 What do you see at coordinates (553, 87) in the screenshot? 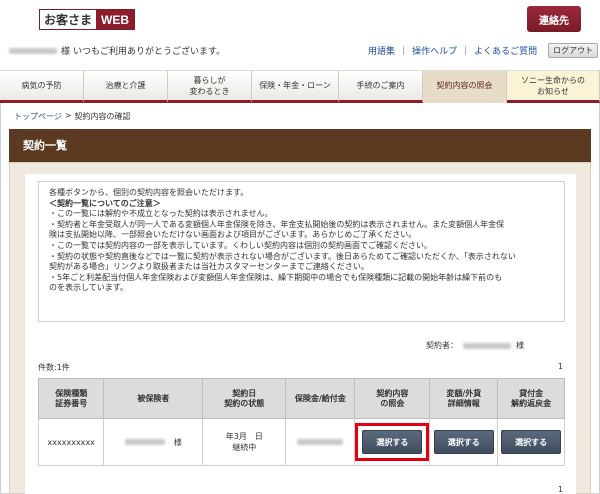
I see `nav-item-news: ソニー生命からの お知らせ` at bounding box center [553, 87].